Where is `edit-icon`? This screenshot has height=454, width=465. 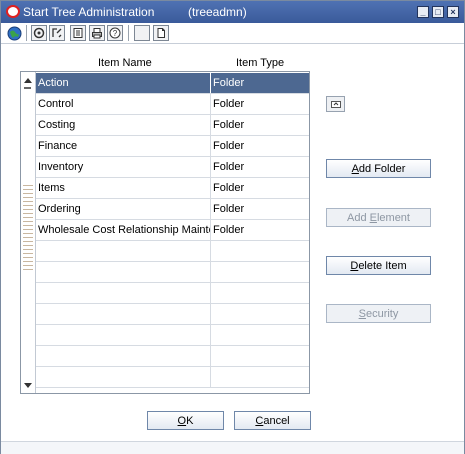 edit-icon is located at coordinates (57, 33).